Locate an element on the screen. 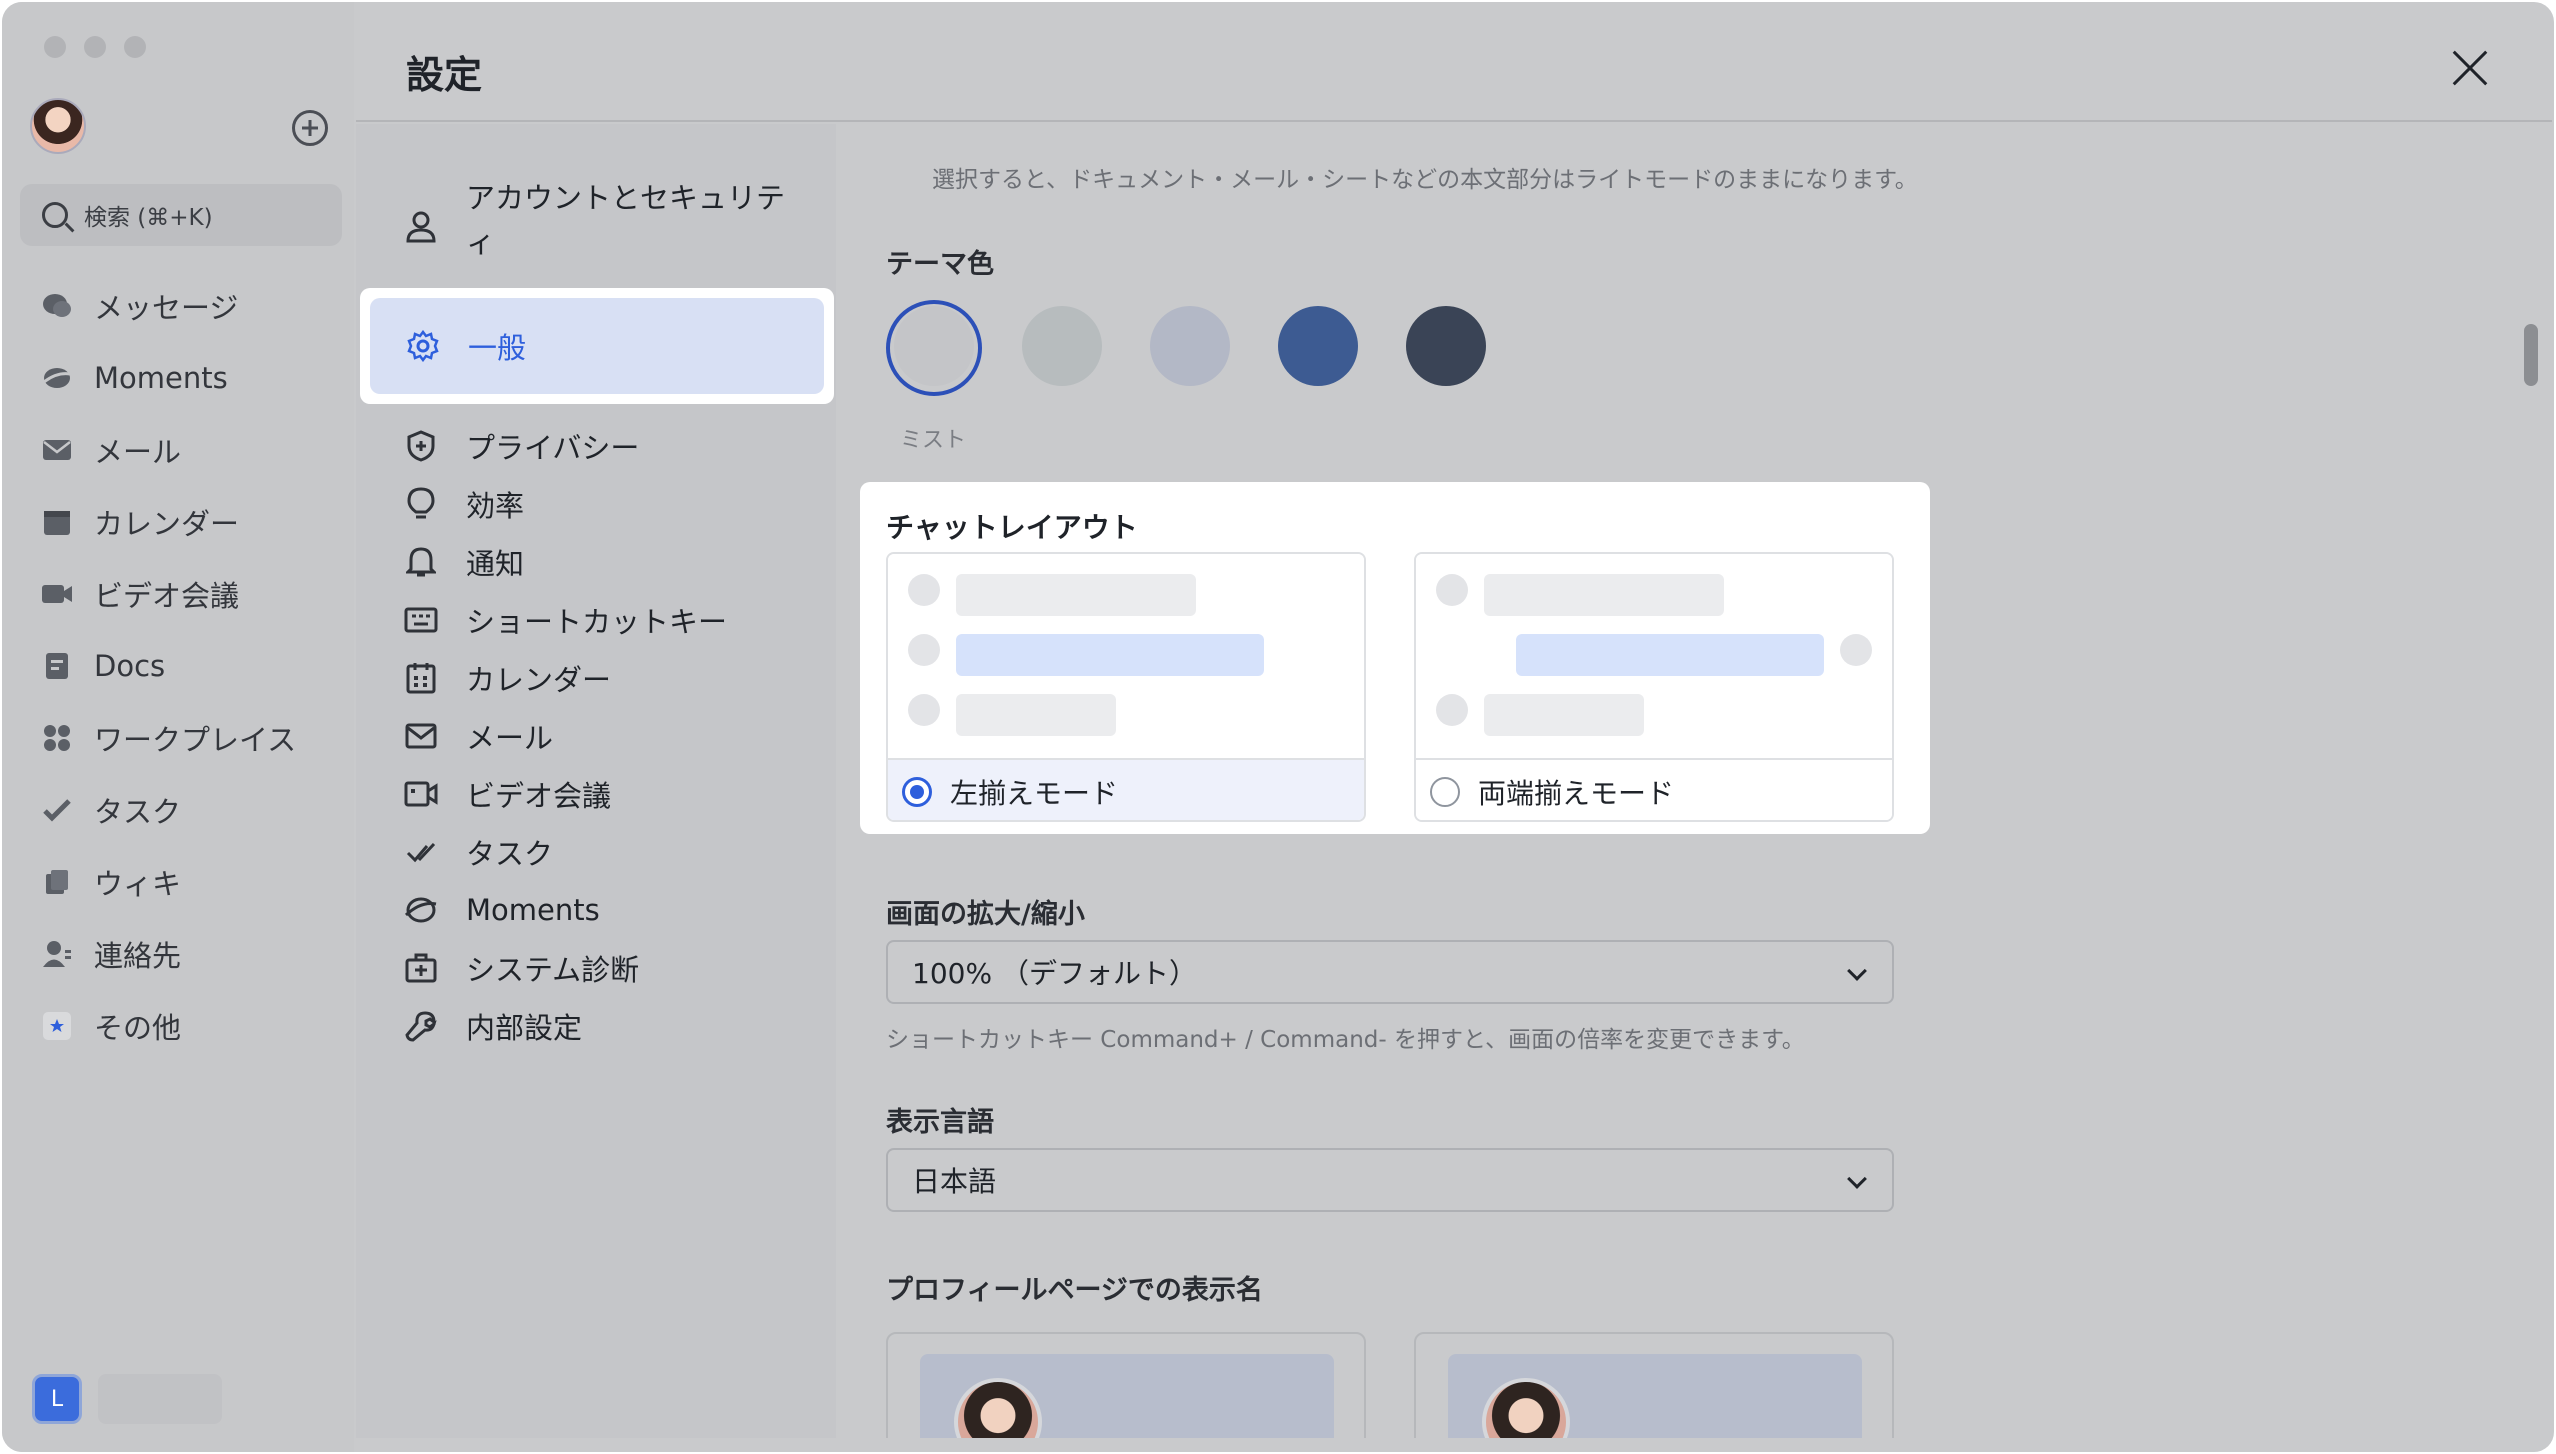 This screenshot has width=2556, height=1454. app-nav-item-moments: Moments is located at coordinates (181, 378).